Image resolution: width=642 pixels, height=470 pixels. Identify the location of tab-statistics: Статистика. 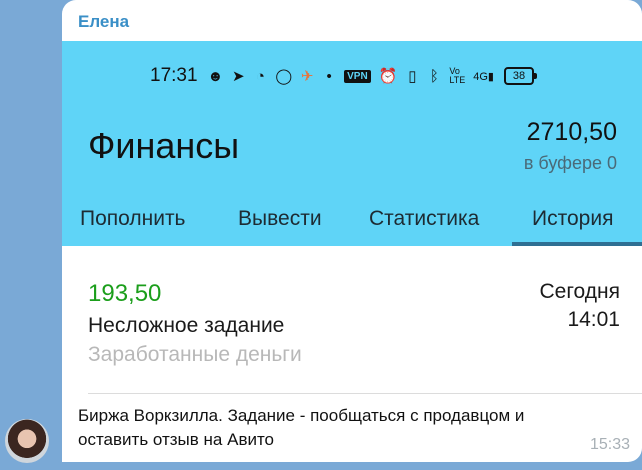
(424, 219).